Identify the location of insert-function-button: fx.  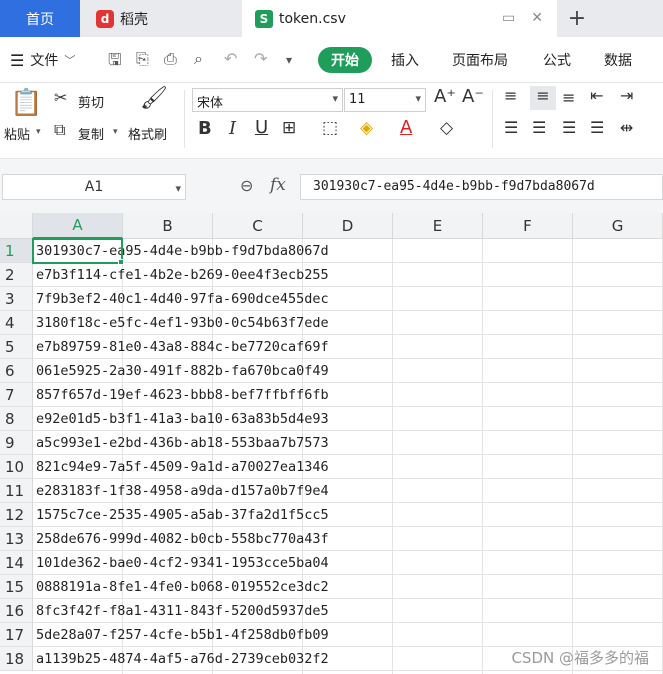
(278, 185).